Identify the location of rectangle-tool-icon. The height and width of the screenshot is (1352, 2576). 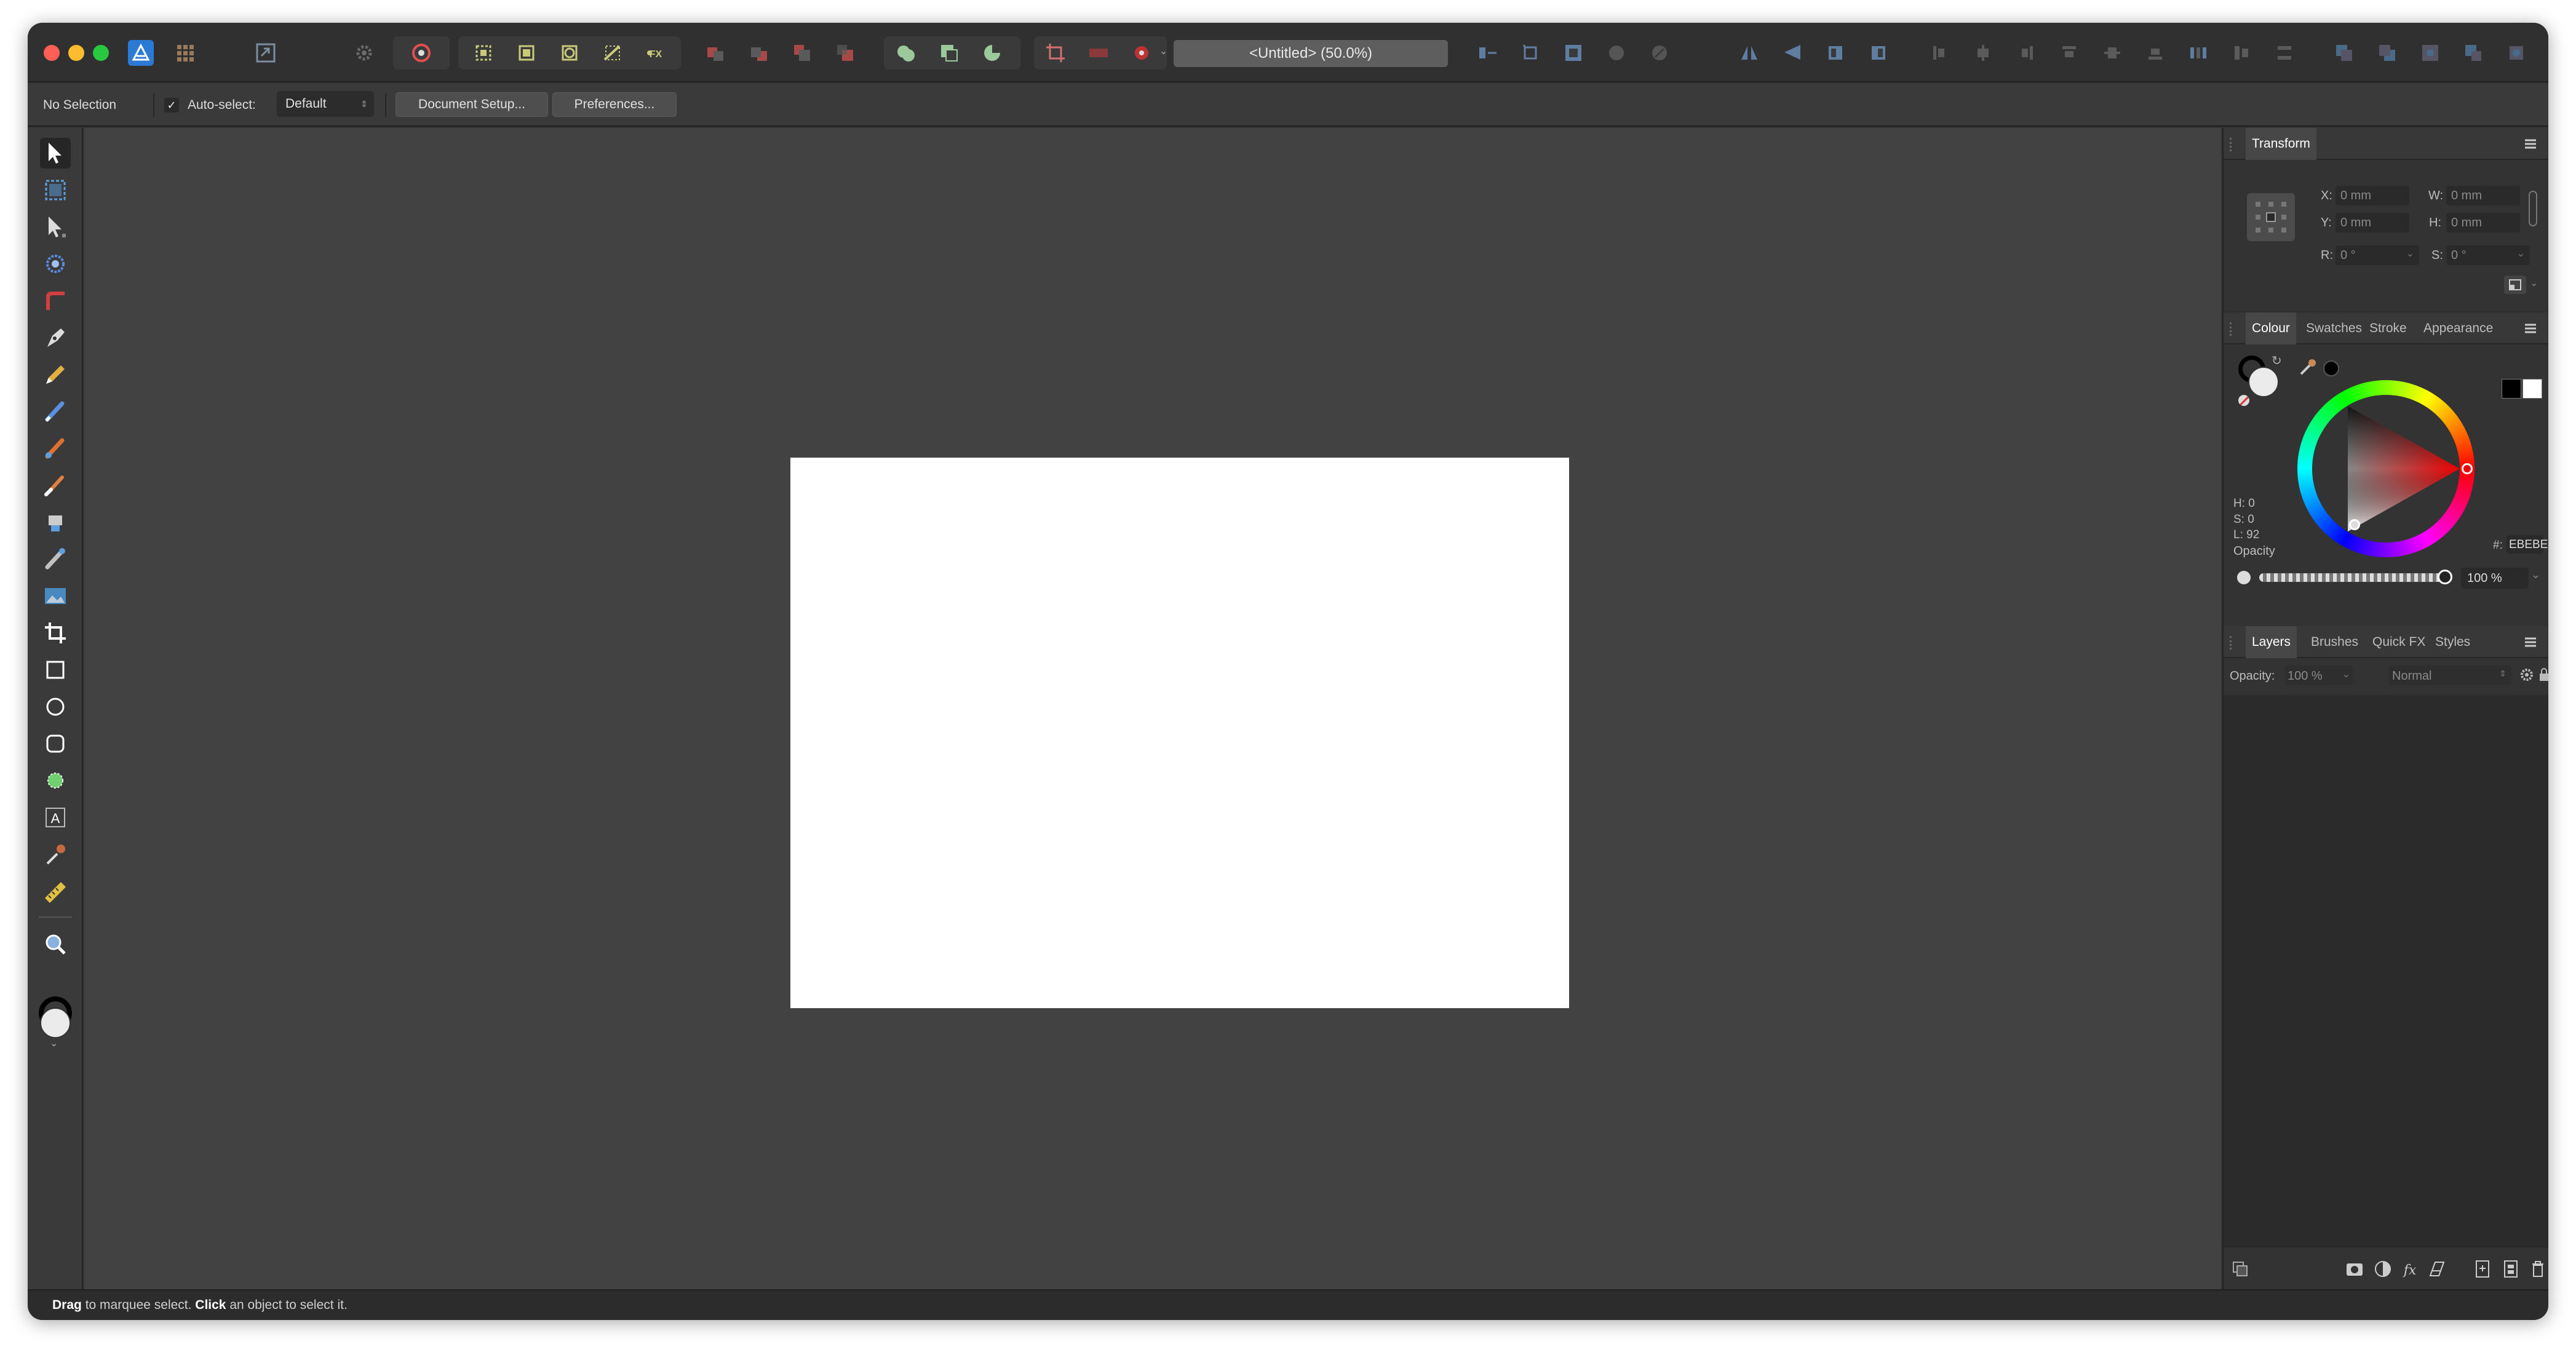
(55, 669).